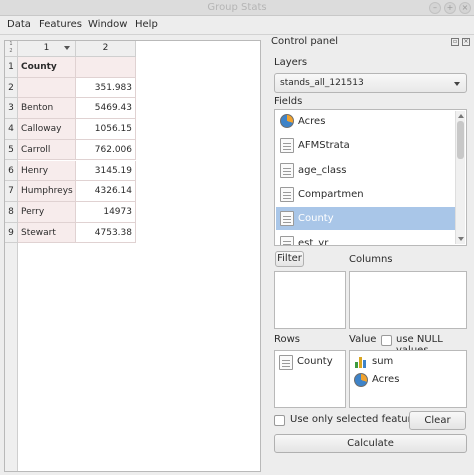 This screenshot has width=474, height=475. What do you see at coordinates (455, 42) in the screenshot?
I see `float-panel-icon: ▫` at bounding box center [455, 42].